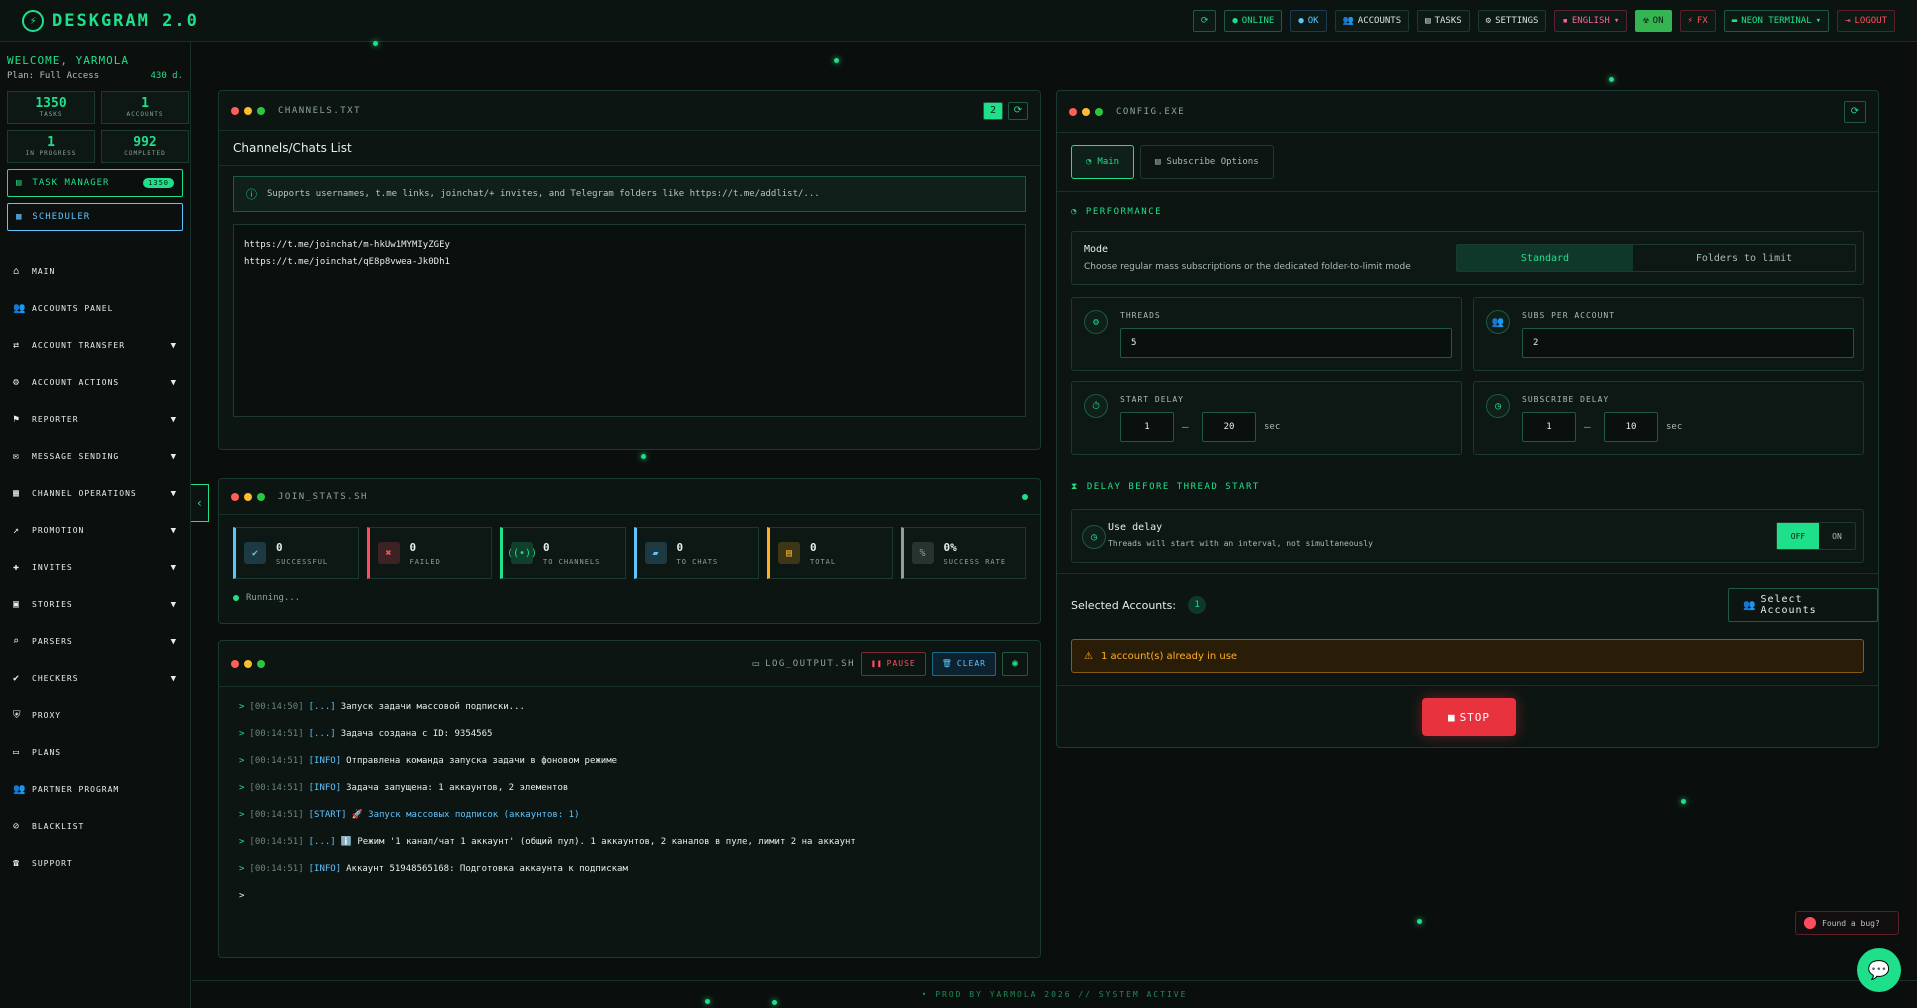 The height and width of the screenshot is (1008, 1917). I want to click on sidebar-item-promotion: ↗ PROMOTION ▼, so click(95, 530).